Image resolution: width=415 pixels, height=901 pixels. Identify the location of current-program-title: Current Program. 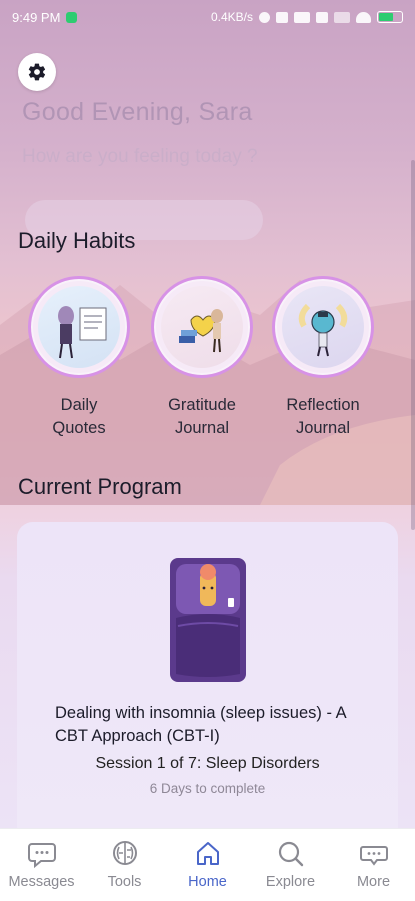
(100, 486).